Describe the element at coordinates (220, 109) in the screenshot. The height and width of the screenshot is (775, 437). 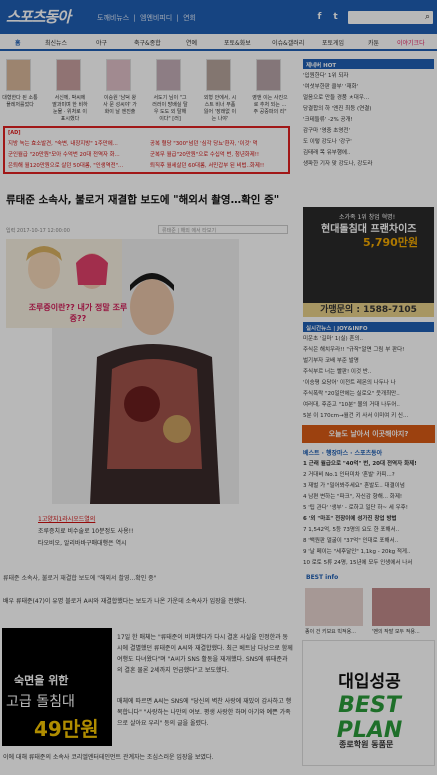
I see `thumbnail-caption: 외형 안에서, 시스트 비너 부품 잃어 '장래없 이는 나야'` at that location.